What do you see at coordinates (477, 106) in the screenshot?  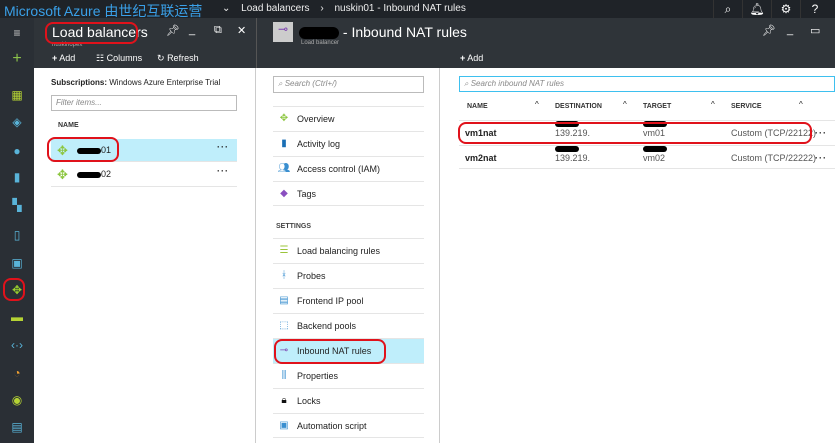 I see `column-header-name: NAME` at bounding box center [477, 106].